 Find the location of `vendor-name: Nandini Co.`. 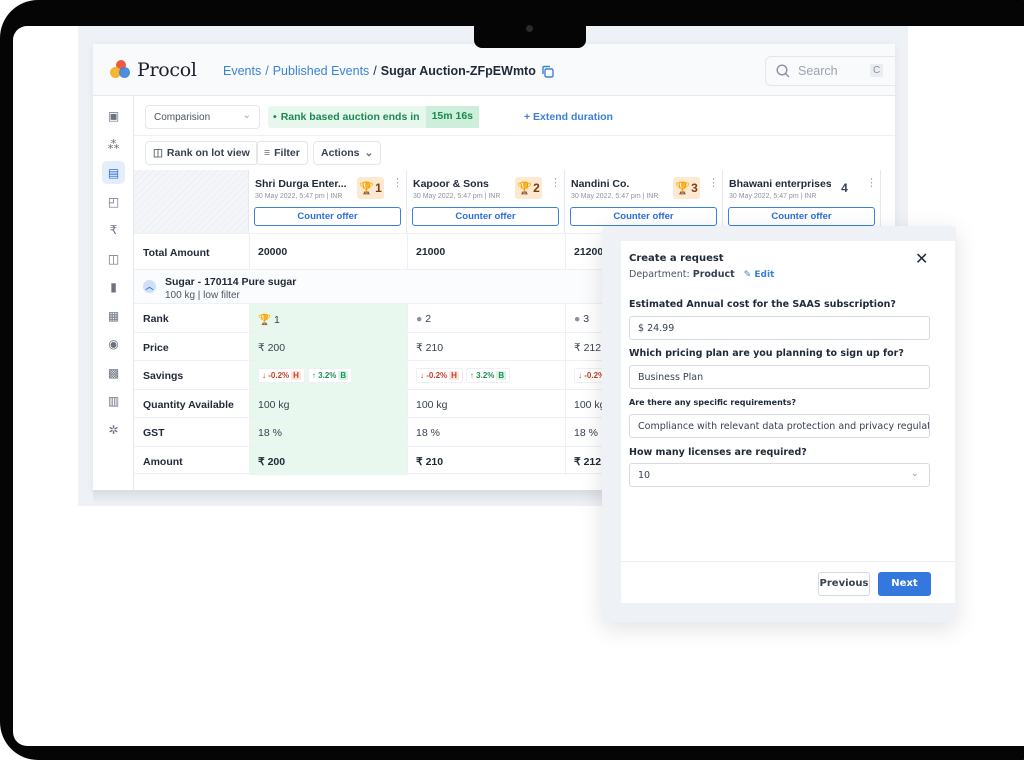

vendor-name: Nandini Co. is located at coordinates (600, 184).